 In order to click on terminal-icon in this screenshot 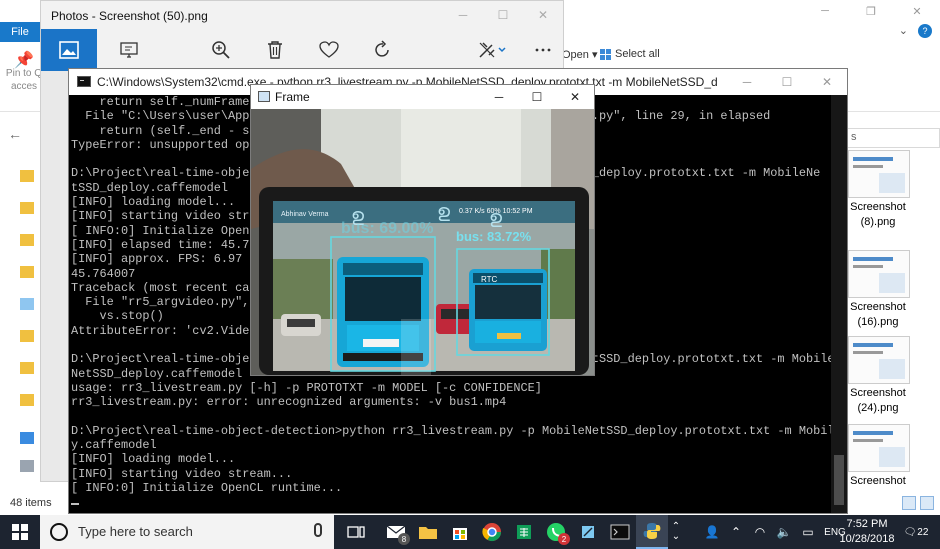, I will do `click(620, 532)`.